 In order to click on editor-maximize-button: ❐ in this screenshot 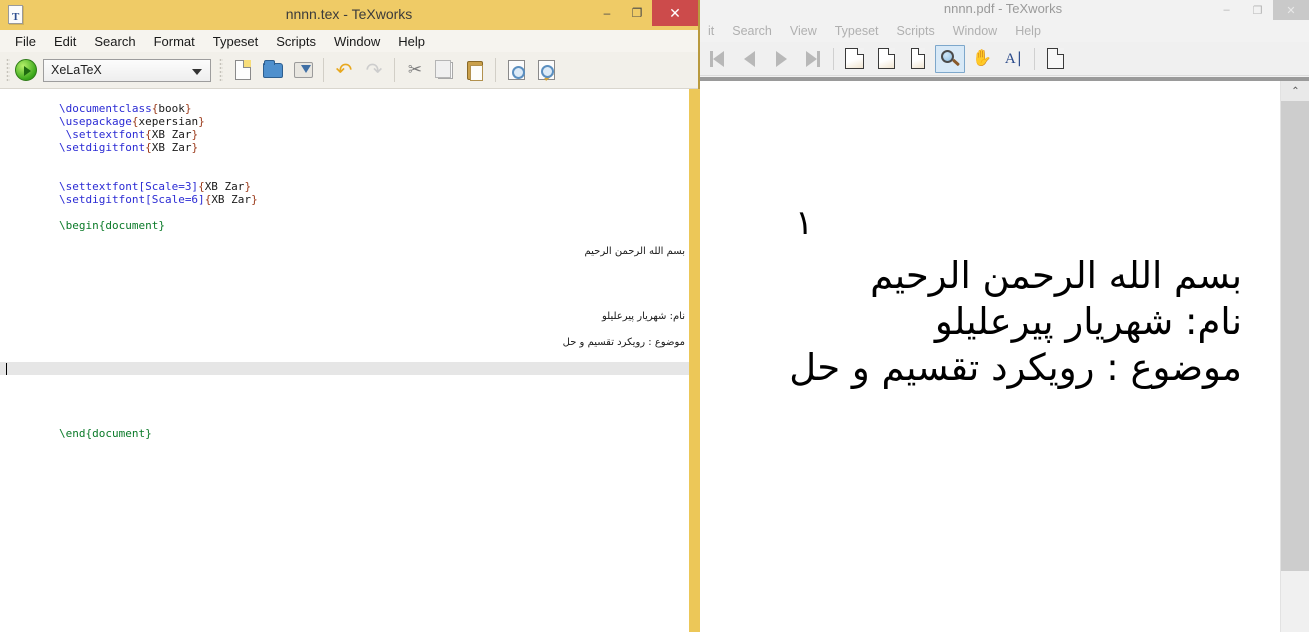, I will do `click(637, 13)`.